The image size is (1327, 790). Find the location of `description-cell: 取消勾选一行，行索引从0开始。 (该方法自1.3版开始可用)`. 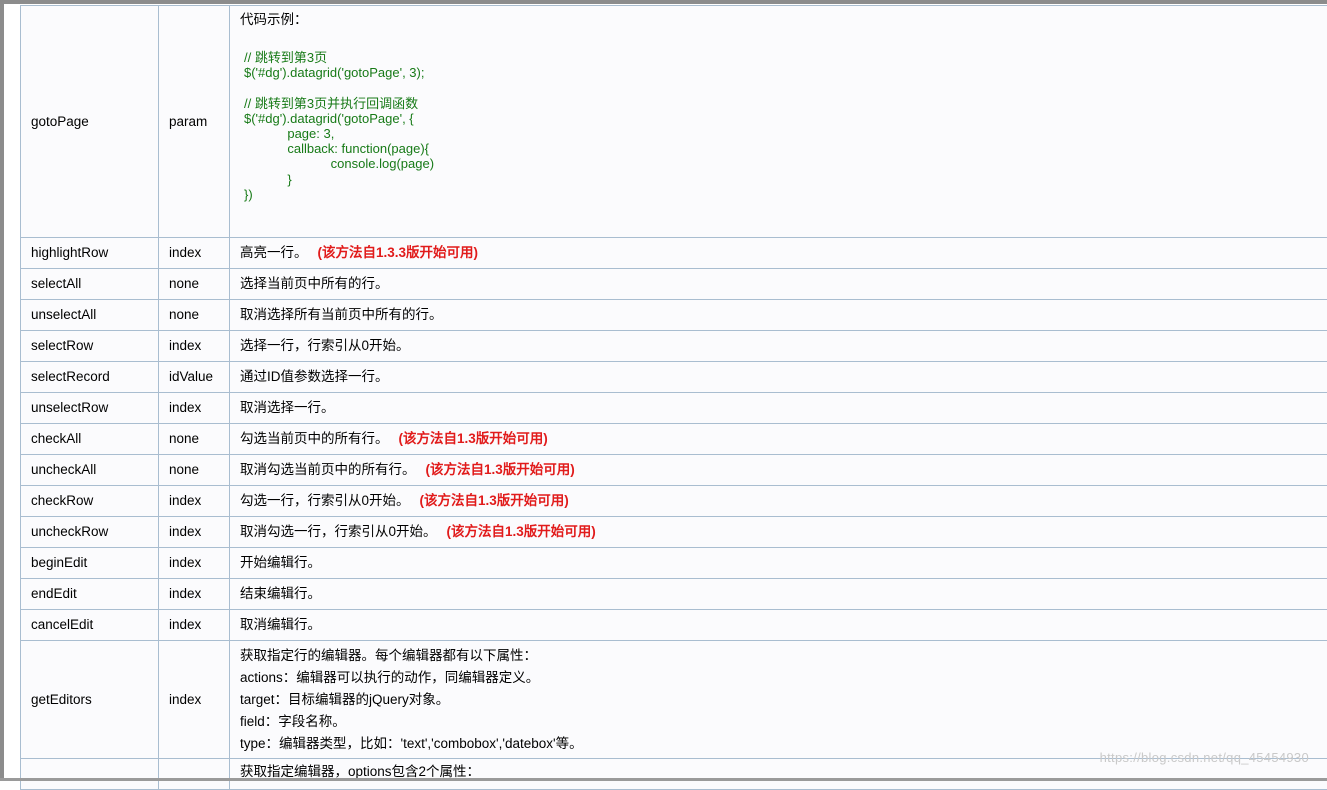

description-cell: 取消勾选一行，行索引从0开始。 (该方法自1.3版开始可用) is located at coordinates (778, 532).